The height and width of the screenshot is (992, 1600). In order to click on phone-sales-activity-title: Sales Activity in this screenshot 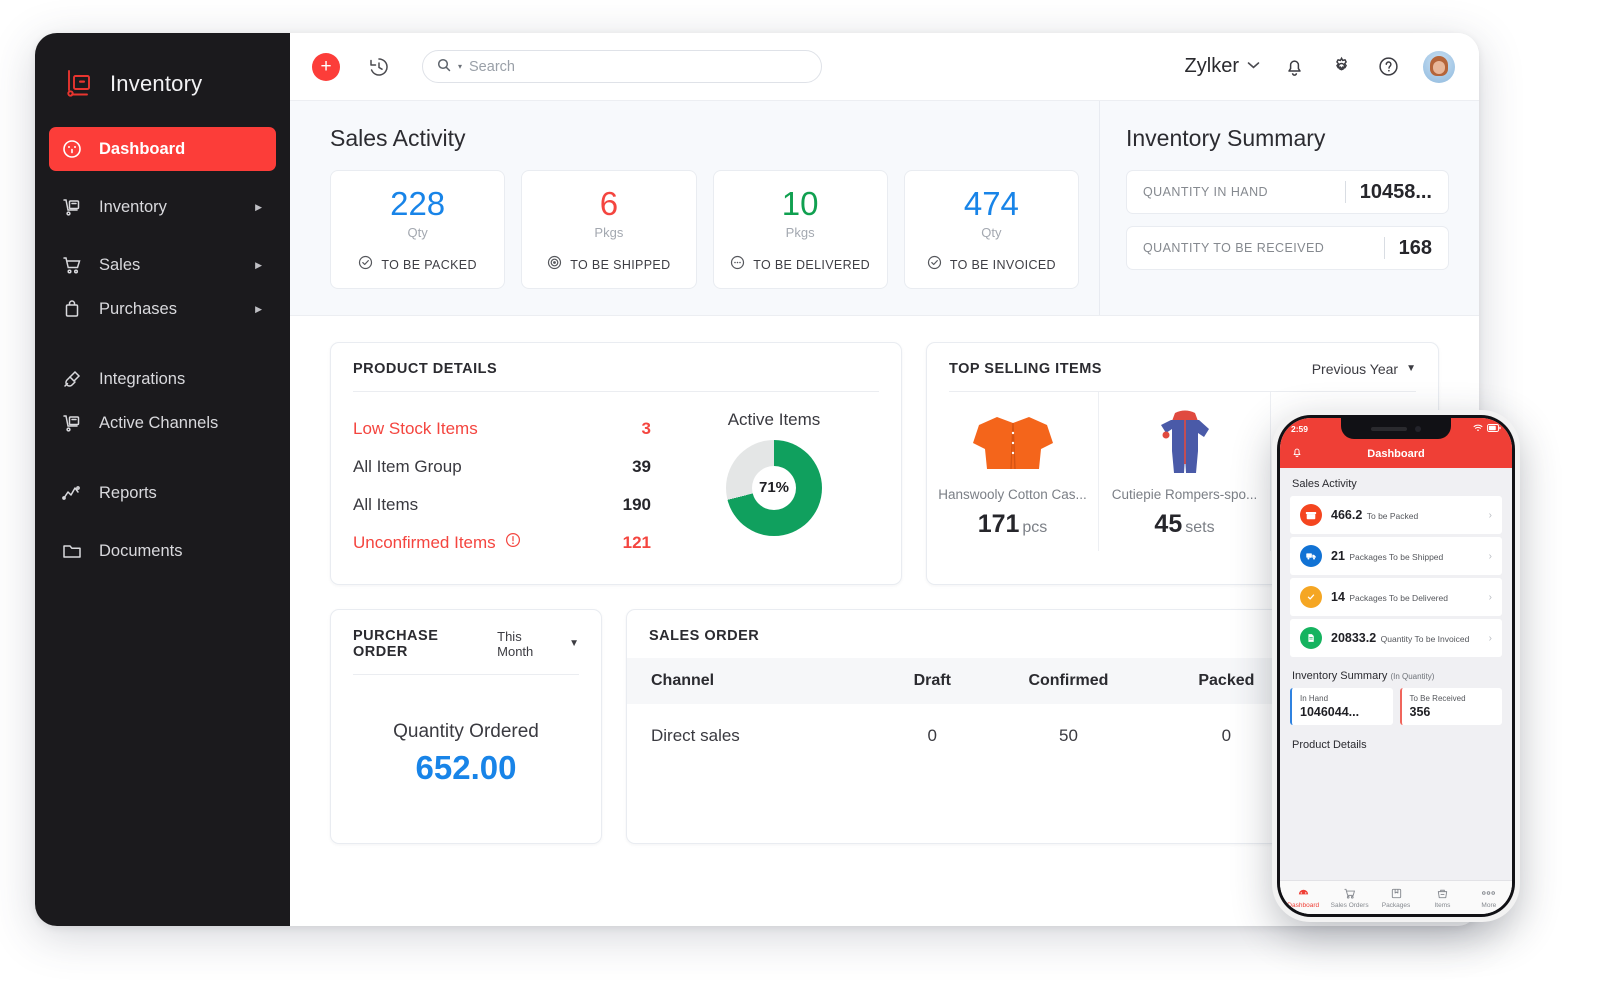, I will do `click(1324, 484)`.